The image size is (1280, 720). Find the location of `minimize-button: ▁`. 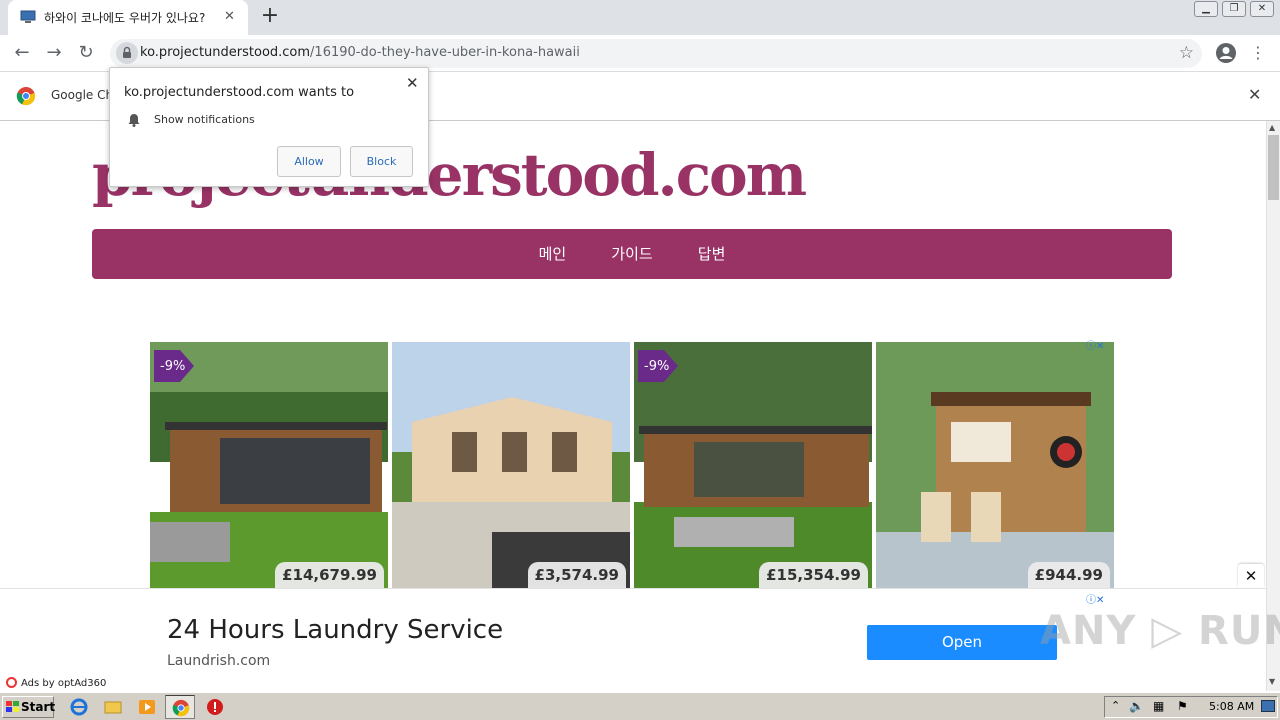

minimize-button: ▁ is located at coordinates (1206, 9).